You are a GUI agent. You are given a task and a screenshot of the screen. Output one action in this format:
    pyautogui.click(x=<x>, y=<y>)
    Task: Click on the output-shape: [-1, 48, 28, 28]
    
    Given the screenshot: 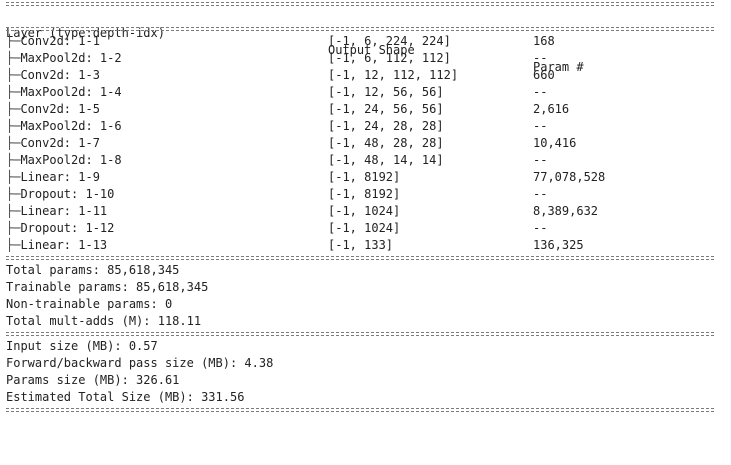 What is the action you would take?
    pyautogui.click(x=386, y=143)
    